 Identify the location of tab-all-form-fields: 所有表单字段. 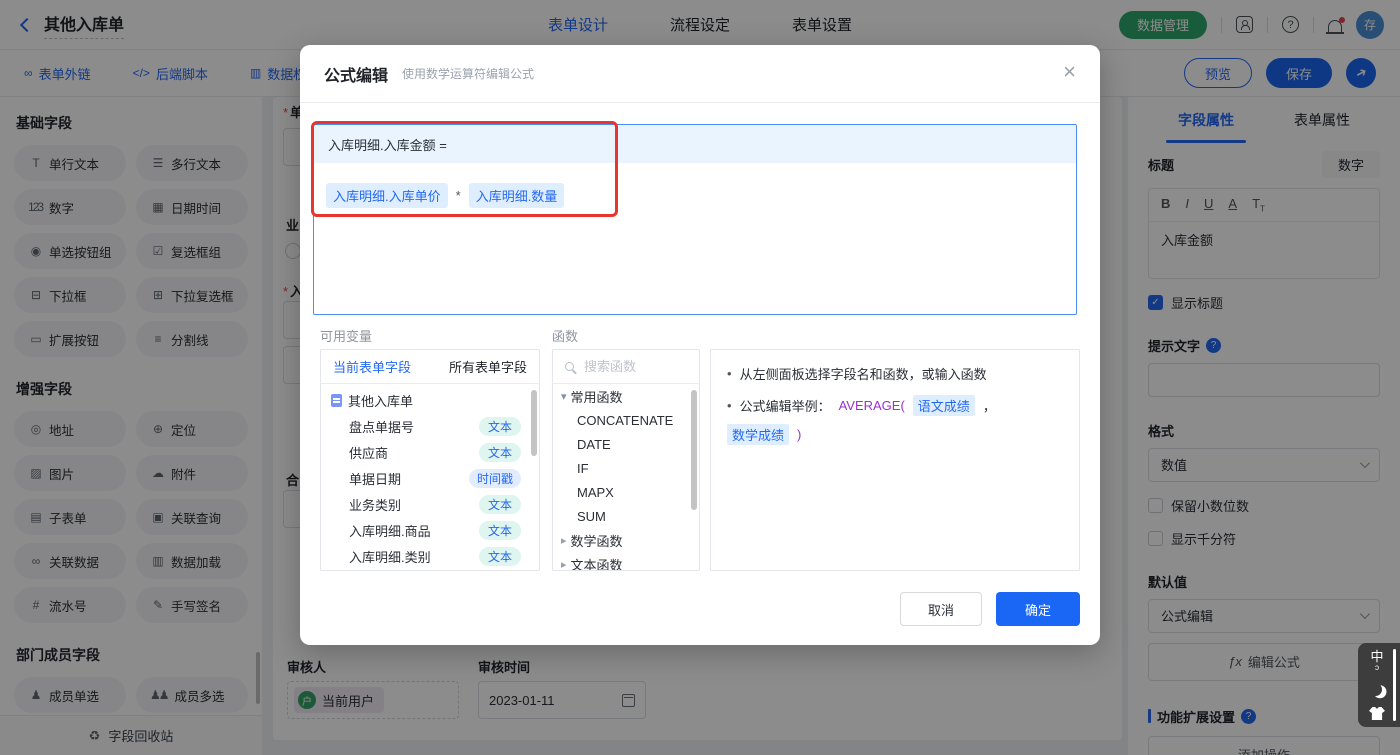
(488, 366).